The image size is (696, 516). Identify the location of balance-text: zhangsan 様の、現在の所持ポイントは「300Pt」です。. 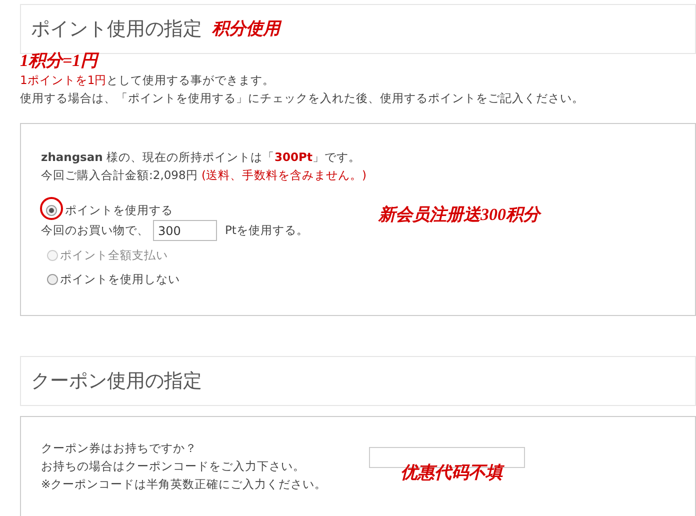
(201, 157).